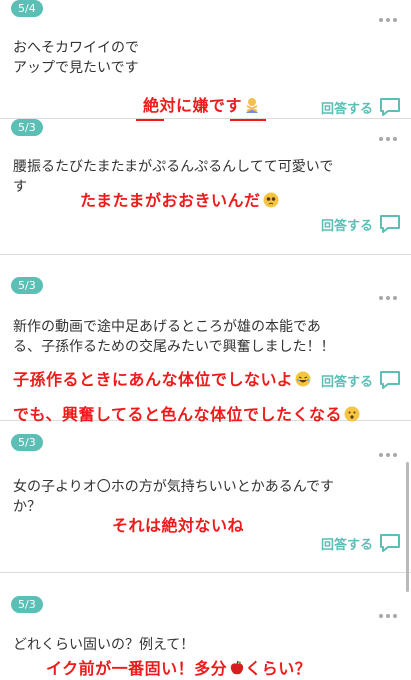 This screenshot has height=680, width=411. I want to click on divider, so click(205, 254).